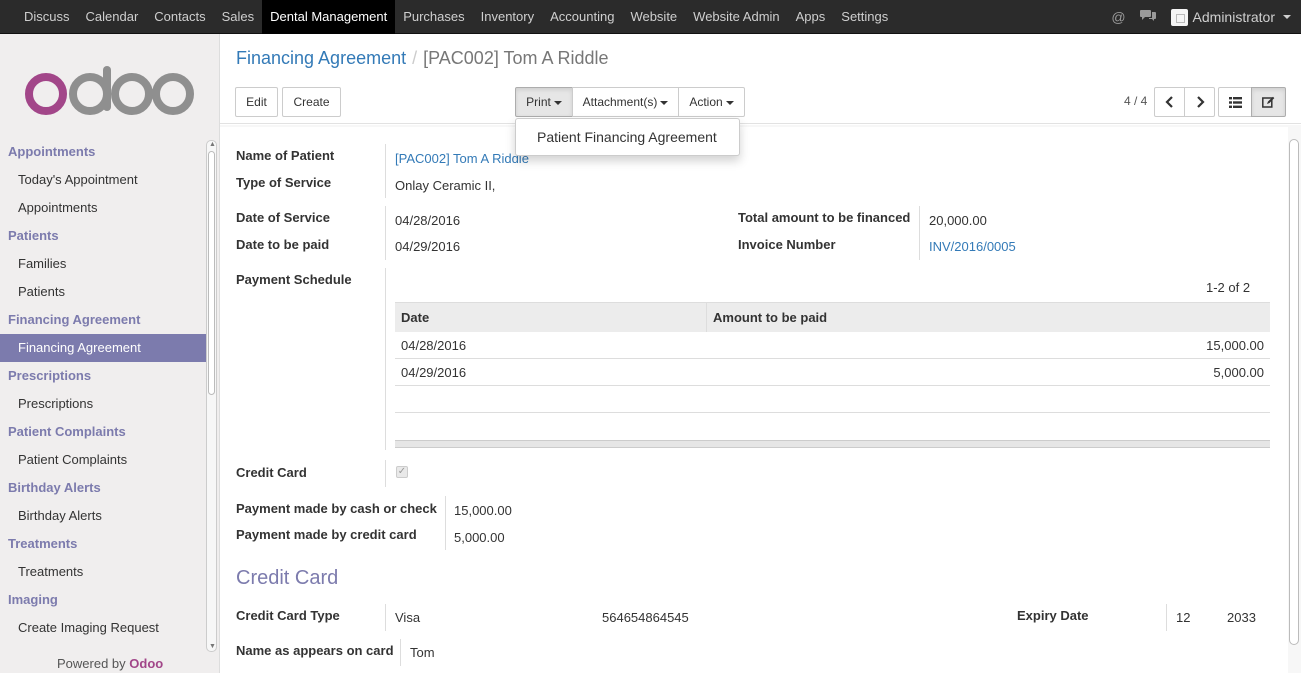  I want to click on user-menu: Administrator, so click(1230, 17).